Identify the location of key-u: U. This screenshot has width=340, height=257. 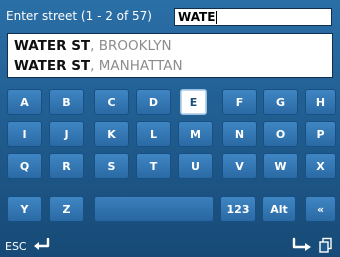
(195, 166).